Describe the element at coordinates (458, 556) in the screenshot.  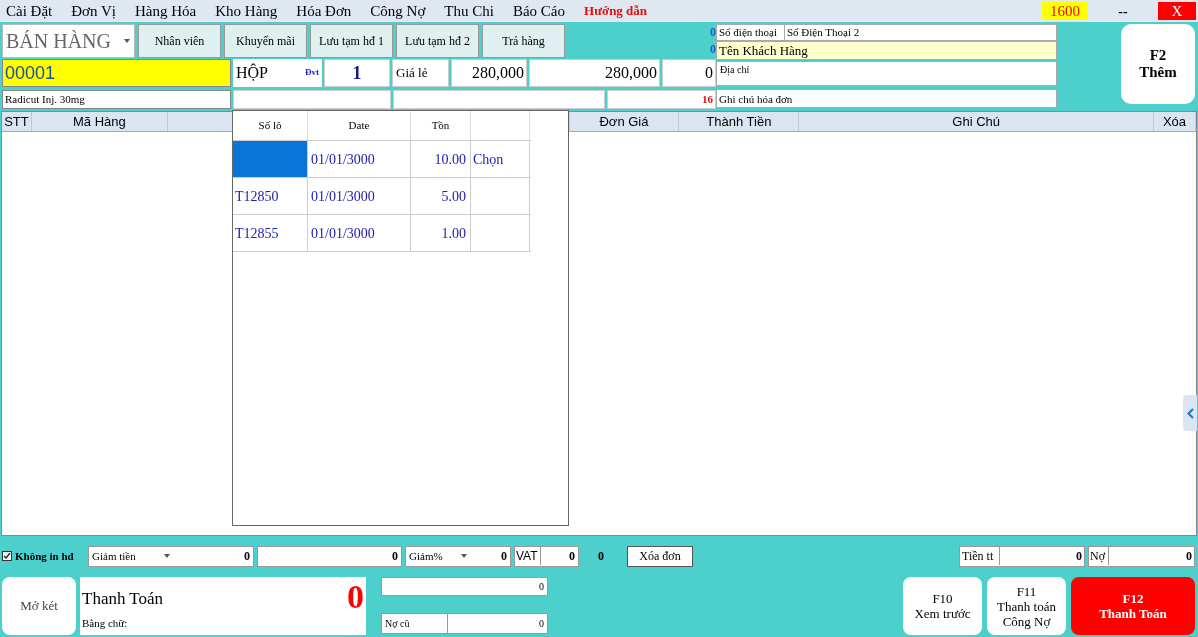
I see `discount-percent-field: Giảm% 0` at that location.